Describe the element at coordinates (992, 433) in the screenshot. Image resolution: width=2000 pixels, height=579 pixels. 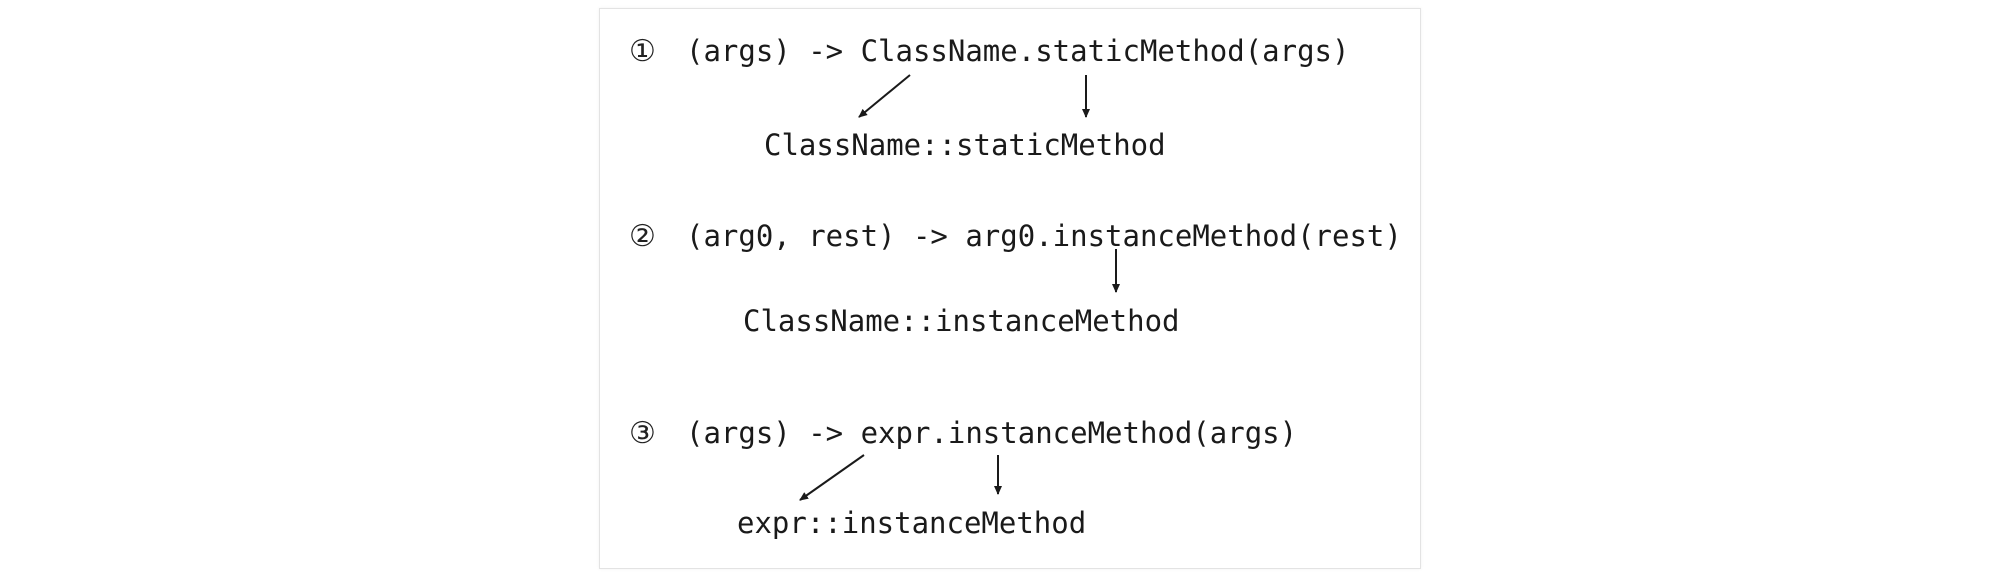
I see `row-3-lambda-expression: (args) -> expr.instanceMethod(args)` at that location.